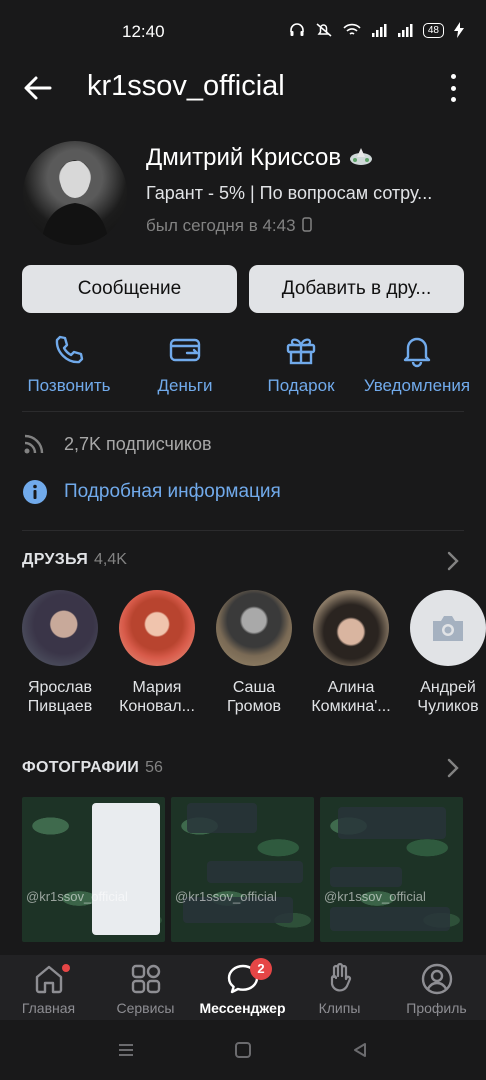  I want to click on status-time: 12:40, so click(143, 31).